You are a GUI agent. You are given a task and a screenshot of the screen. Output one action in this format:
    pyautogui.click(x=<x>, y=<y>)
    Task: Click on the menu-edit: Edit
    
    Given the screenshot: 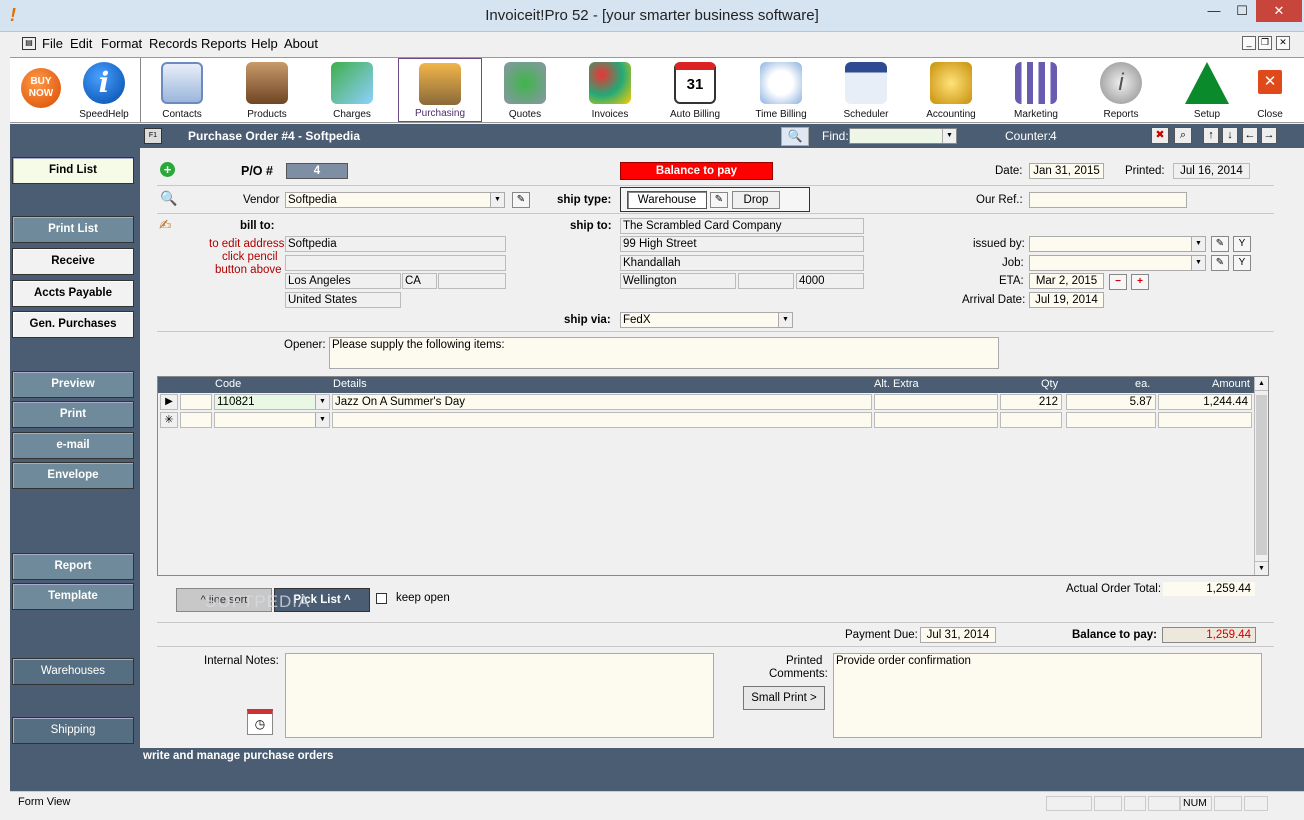 What is the action you would take?
    pyautogui.click(x=81, y=43)
    